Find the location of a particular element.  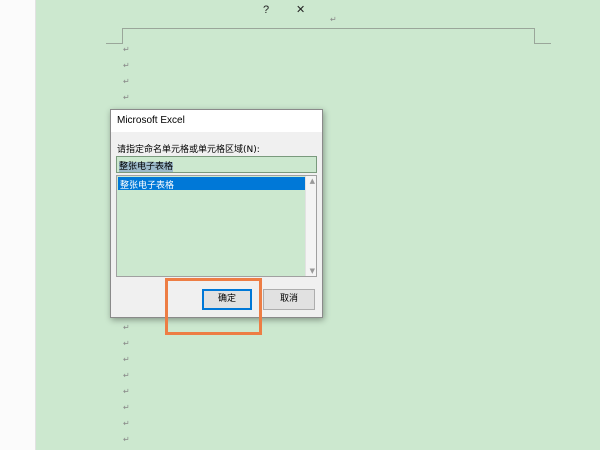

left-margin is located at coordinates (18, 225).